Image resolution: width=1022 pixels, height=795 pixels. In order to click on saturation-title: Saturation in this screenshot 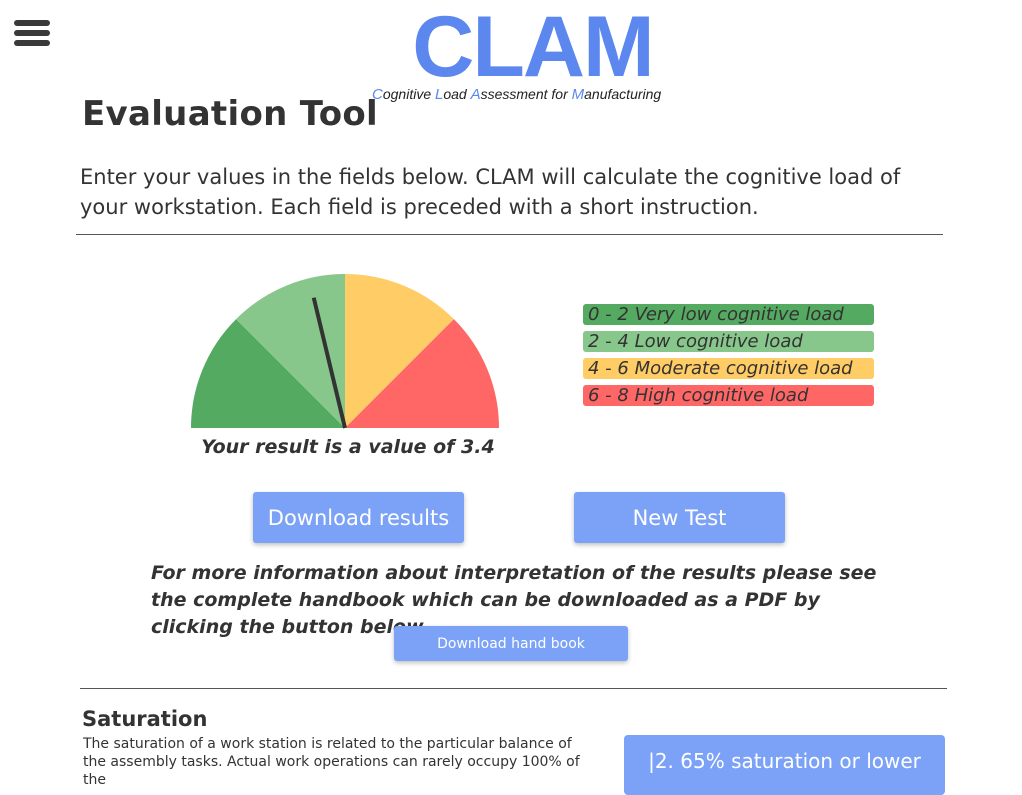, I will do `click(145, 719)`.